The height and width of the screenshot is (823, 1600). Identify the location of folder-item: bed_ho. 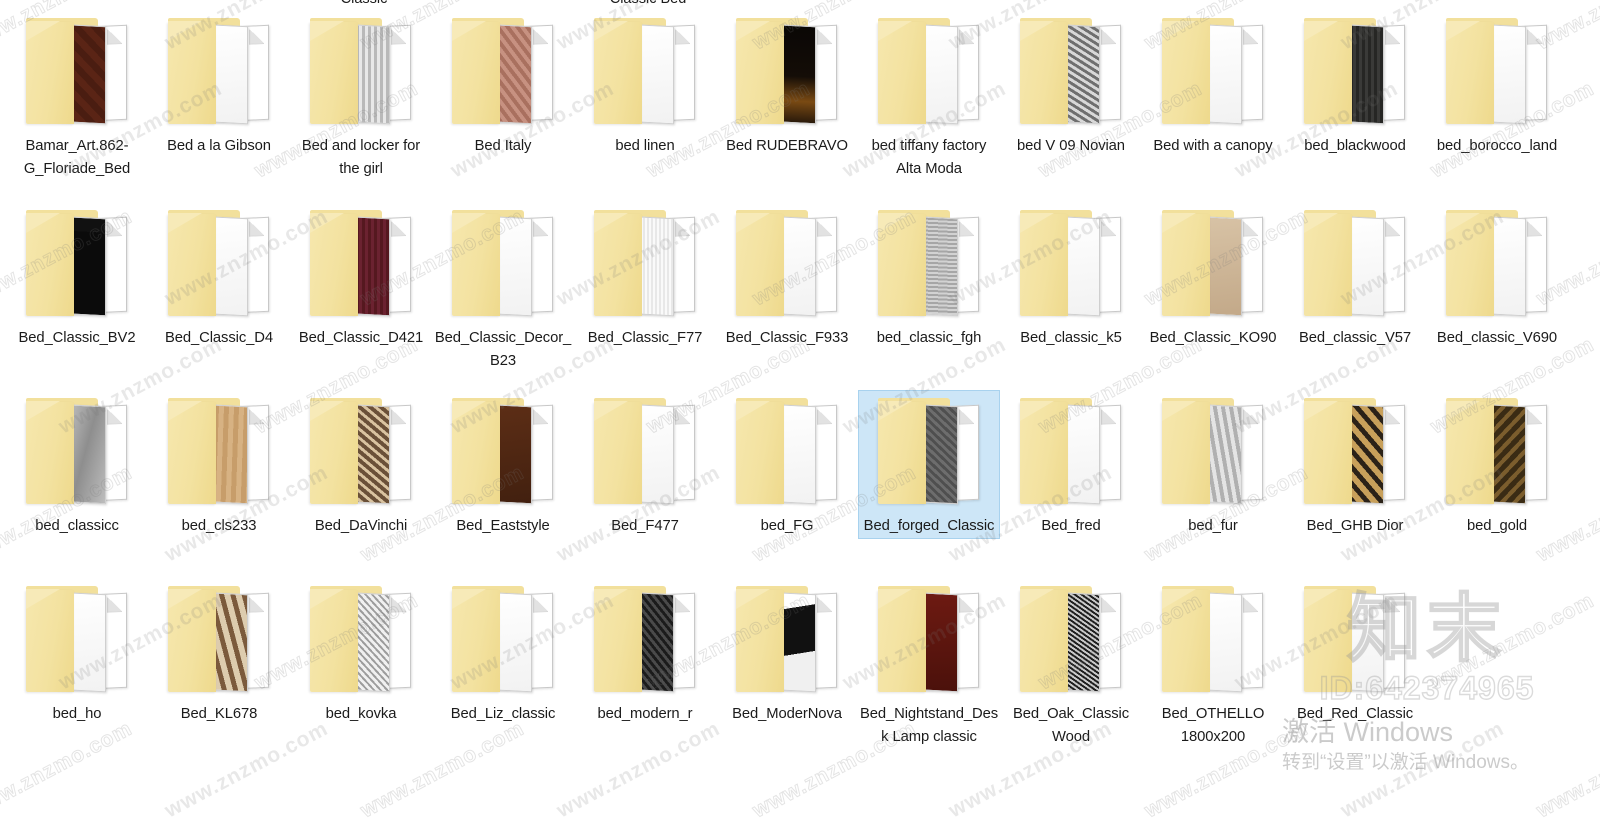
(77, 652).